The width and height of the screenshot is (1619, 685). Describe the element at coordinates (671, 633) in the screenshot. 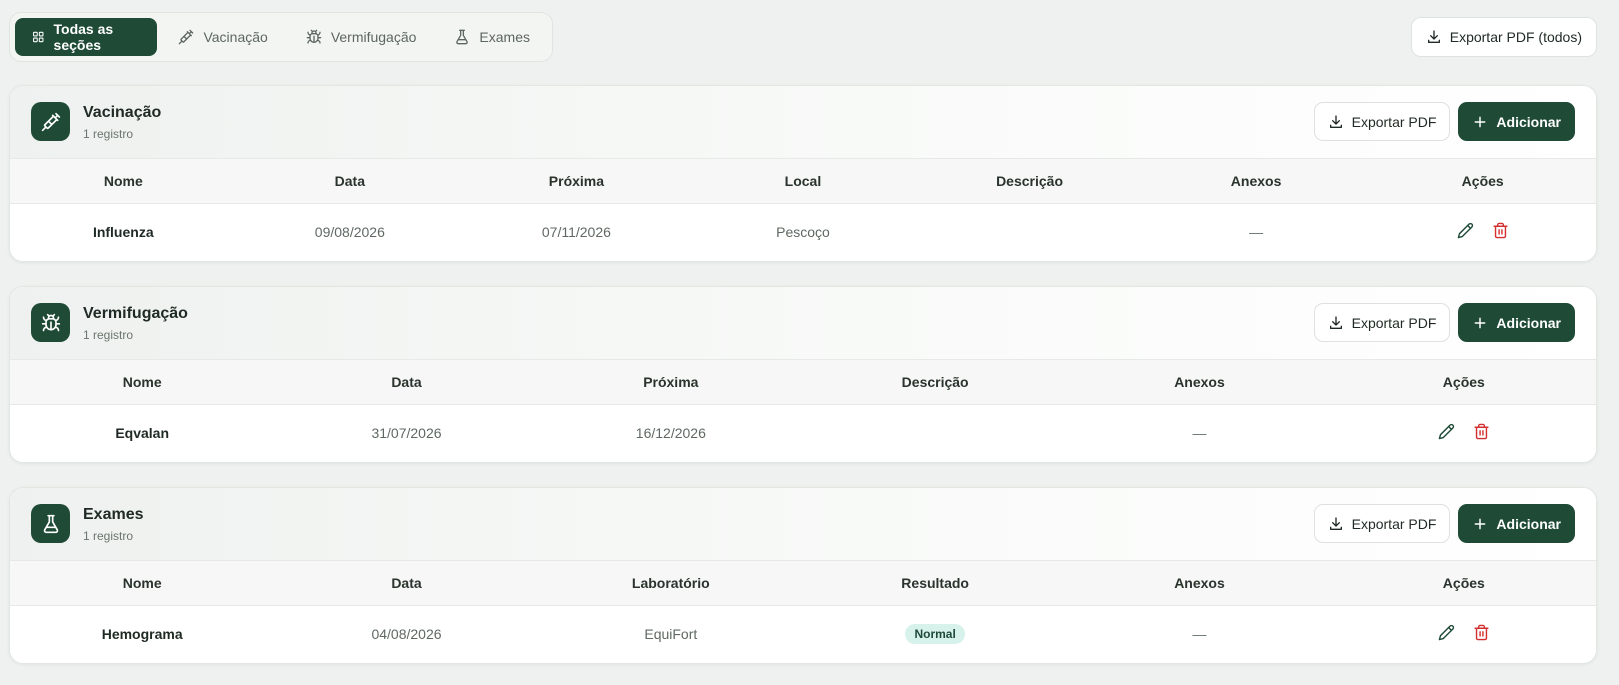

I see `cell-laboratorio: EquiFort` at that location.